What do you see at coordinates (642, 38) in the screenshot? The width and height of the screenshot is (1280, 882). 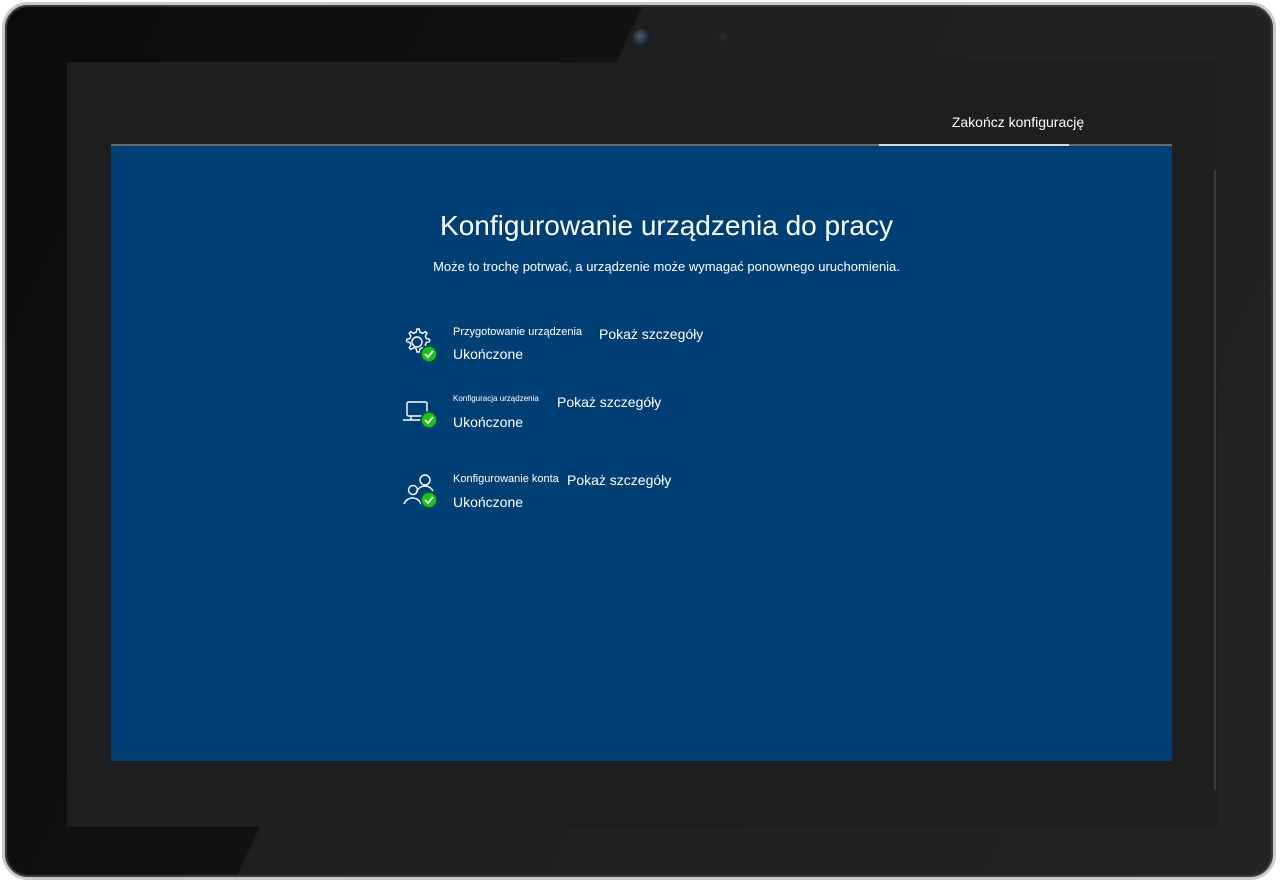 I see `camera-icon` at bounding box center [642, 38].